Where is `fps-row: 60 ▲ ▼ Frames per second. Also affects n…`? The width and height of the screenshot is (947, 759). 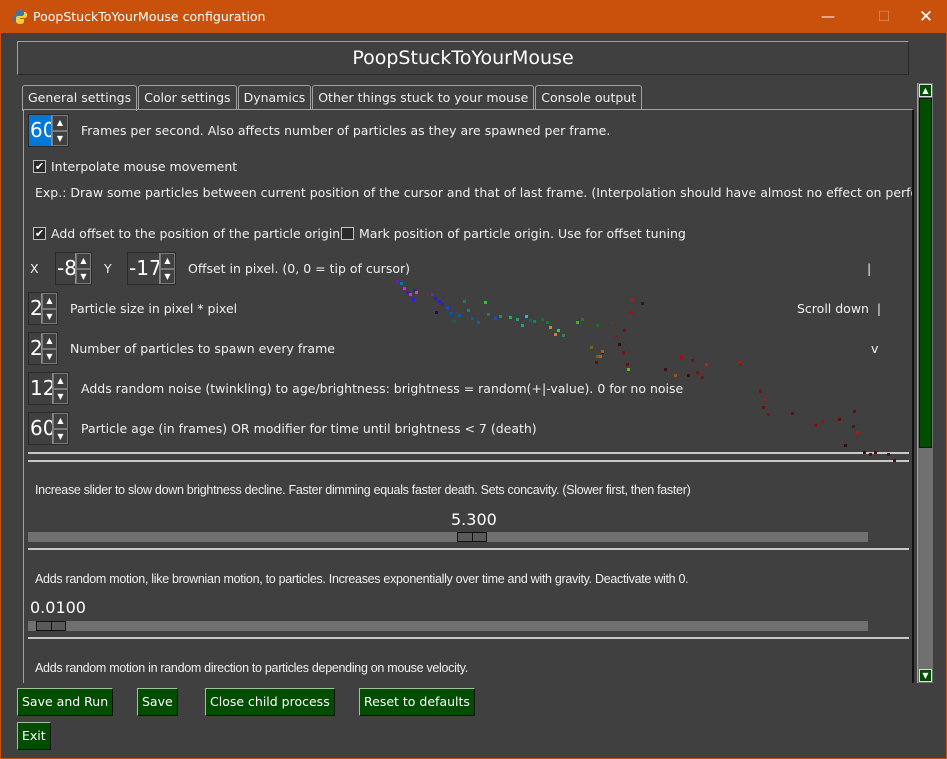 fps-row: 60 ▲ ▼ Frames per second. Also affects n… is located at coordinates (319, 130).